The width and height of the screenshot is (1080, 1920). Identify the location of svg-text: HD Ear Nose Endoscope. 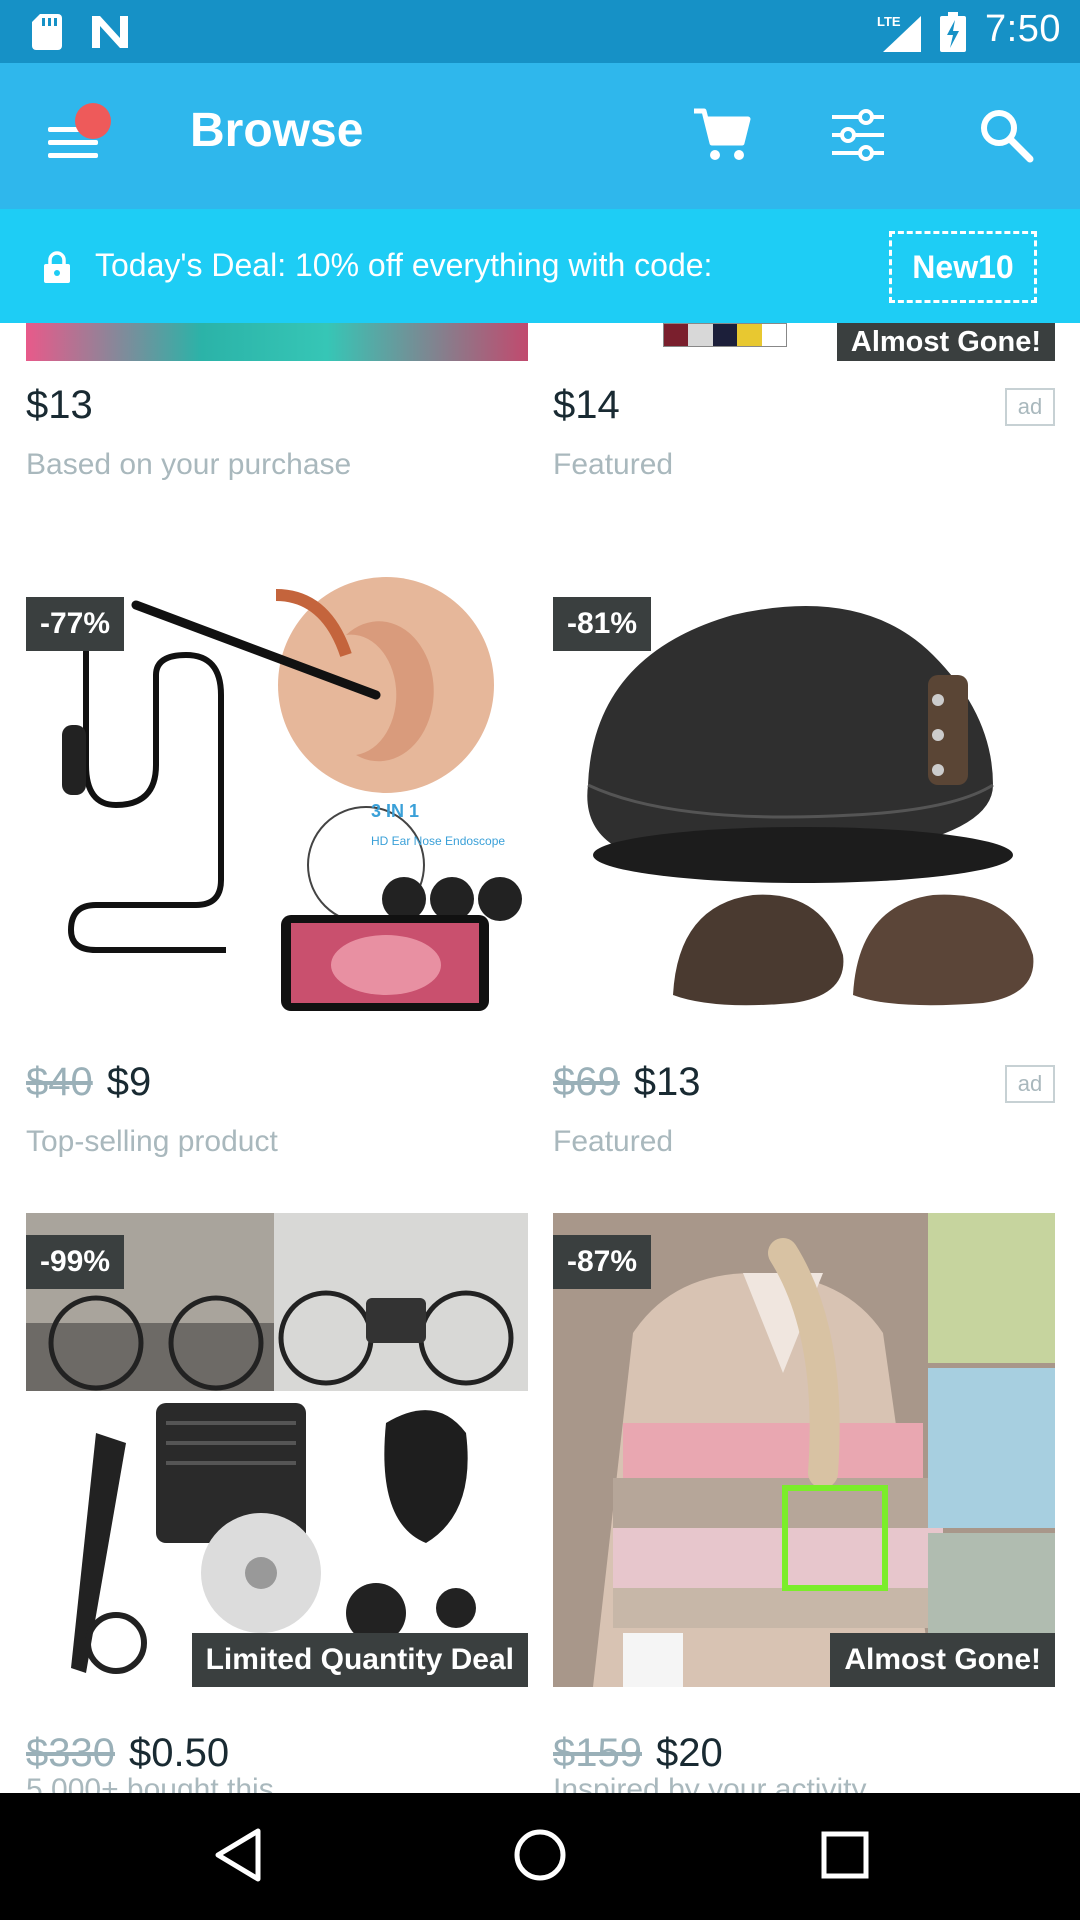
(438, 841).